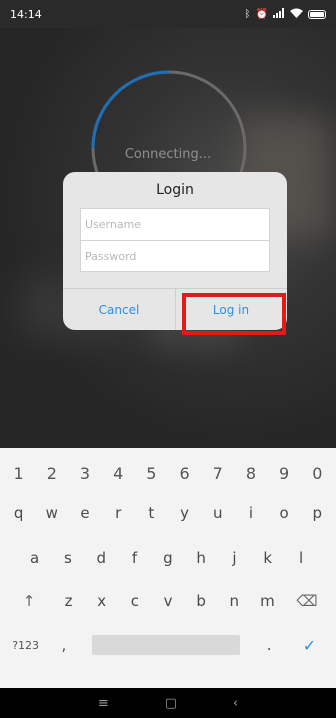 This screenshot has height=718, width=336. I want to click on backspace-key-icon: ⌫, so click(307, 601).